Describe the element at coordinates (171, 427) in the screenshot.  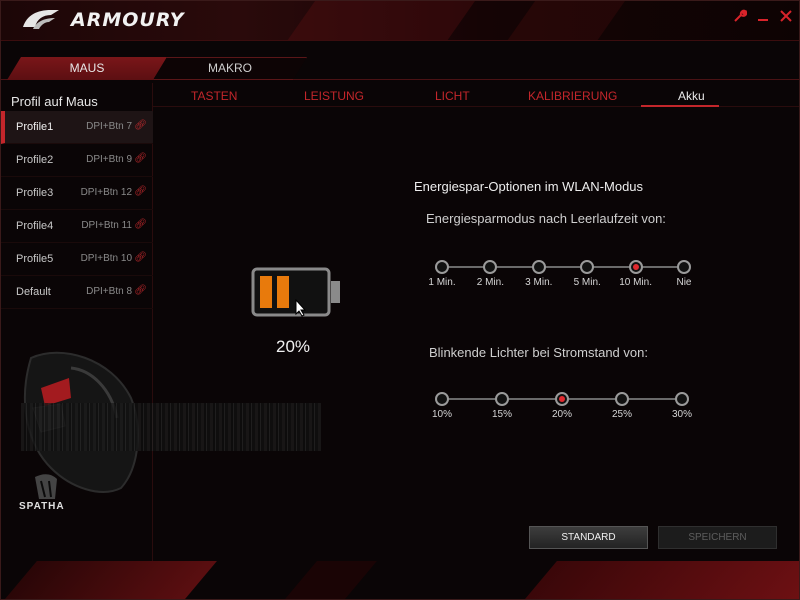
I see `background-noise-decoration` at that location.